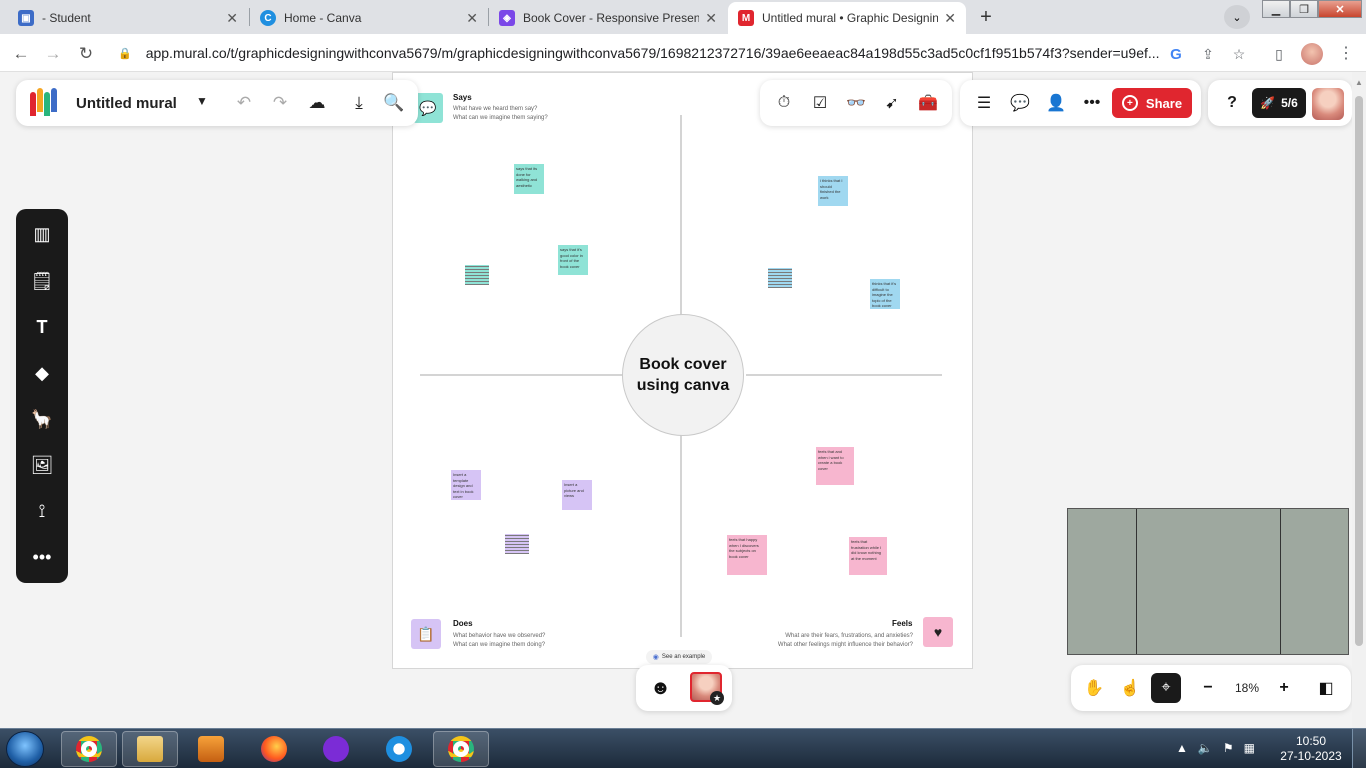  I want to click on maximize-button: ❐, so click(1304, 9).